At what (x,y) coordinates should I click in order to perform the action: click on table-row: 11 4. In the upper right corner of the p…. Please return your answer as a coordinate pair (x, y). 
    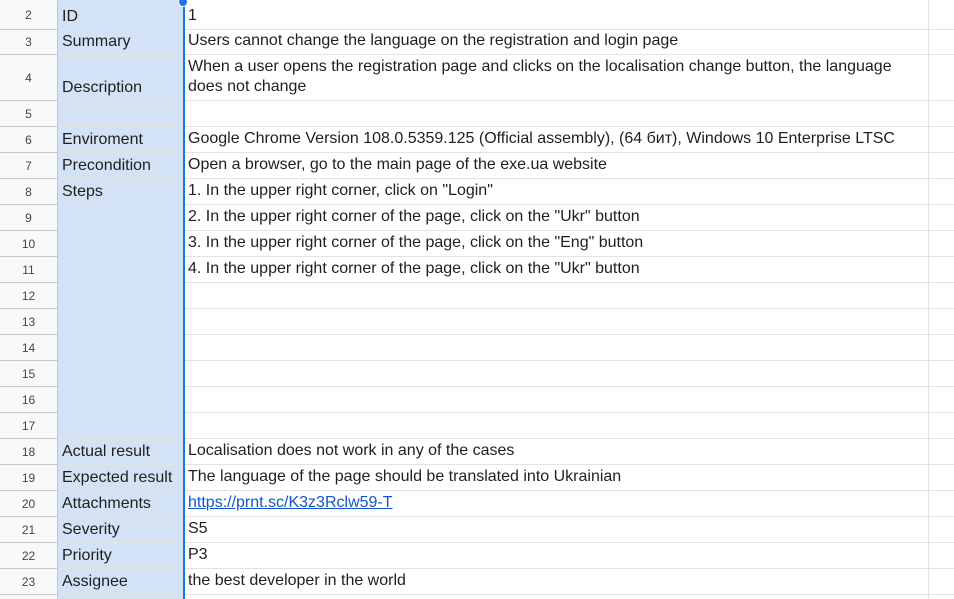
    Looking at the image, I should click on (477, 270).